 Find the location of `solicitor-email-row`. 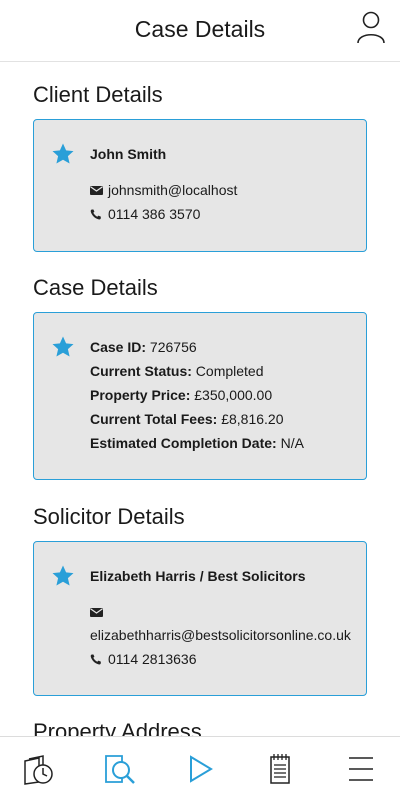

solicitor-email-row is located at coordinates (99, 612).